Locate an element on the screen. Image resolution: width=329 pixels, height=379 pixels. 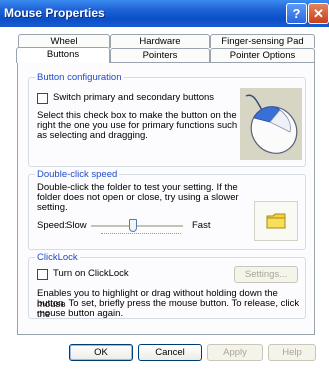
slider-ticks is located at coordinates (141, 234).